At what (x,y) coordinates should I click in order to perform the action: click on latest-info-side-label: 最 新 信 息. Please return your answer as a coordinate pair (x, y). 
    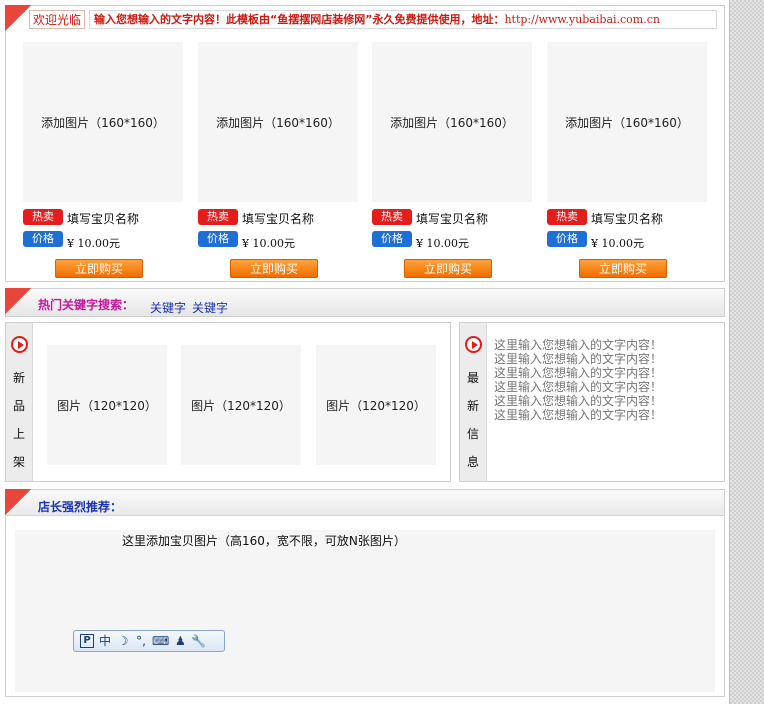
    Looking at the image, I should click on (473, 402).